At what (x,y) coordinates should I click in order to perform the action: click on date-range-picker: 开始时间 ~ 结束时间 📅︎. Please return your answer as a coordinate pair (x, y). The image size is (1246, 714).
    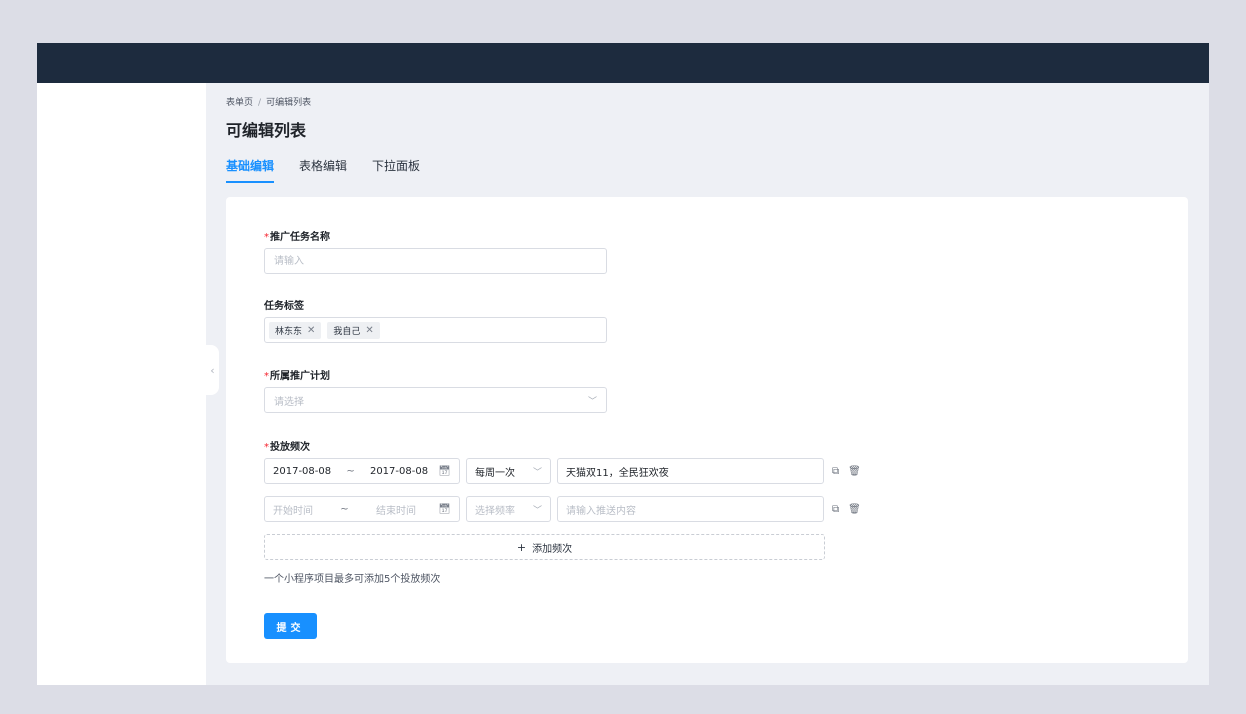
    Looking at the image, I should click on (362, 509).